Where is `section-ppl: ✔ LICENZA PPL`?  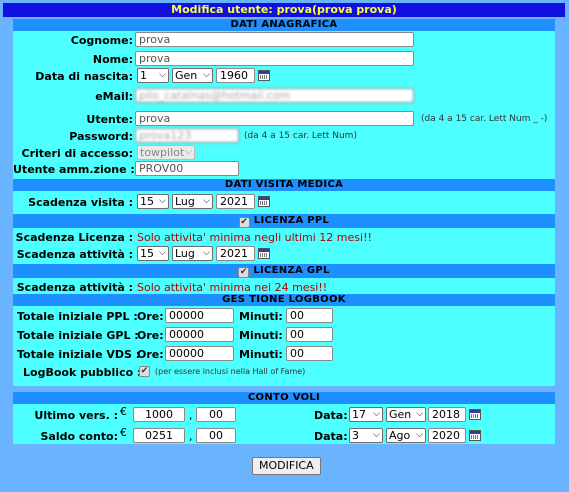
section-ppl: ✔ LICENZA PPL is located at coordinates (284, 221).